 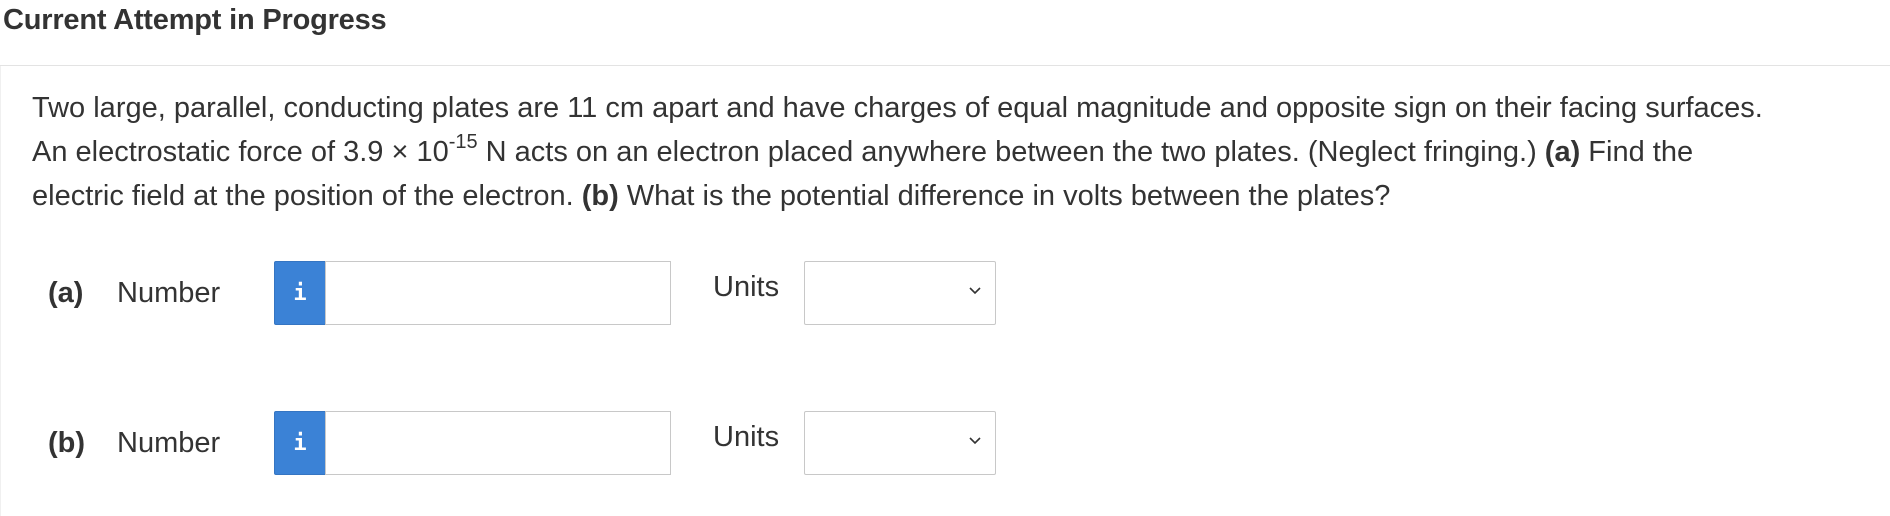 What do you see at coordinates (498, 293) in the screenshot?
I see `number-input-a` at bounding box center [498, 293].